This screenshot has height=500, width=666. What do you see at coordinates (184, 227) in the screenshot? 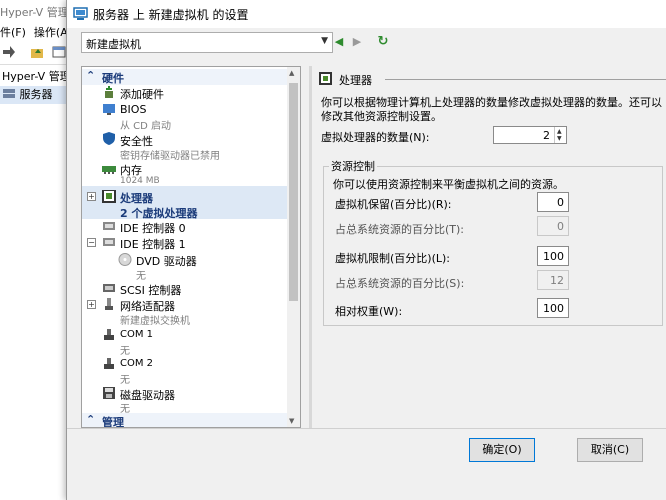
I see `tree-item-ide-controller-0: IDE 控制器 0` at bounding box center [184, 227].